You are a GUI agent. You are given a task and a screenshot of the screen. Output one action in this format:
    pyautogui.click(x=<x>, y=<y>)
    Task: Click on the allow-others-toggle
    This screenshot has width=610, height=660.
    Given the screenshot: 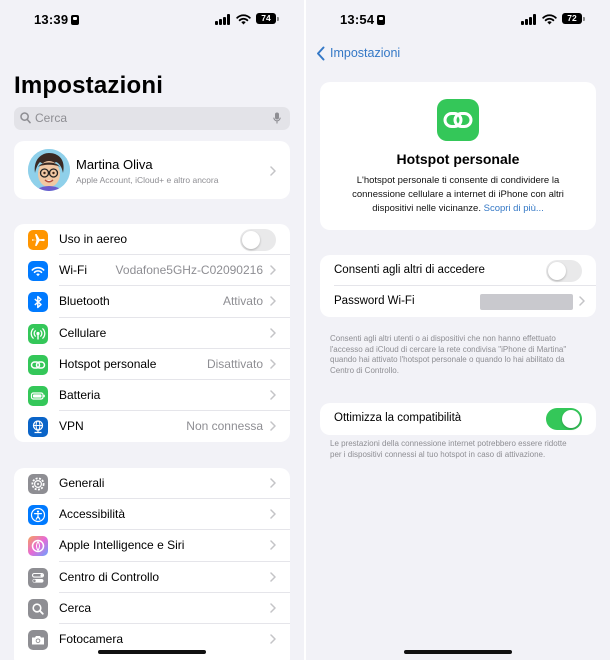 What is the action you would take?
    pyautogui.click(x=564, y=271)
    